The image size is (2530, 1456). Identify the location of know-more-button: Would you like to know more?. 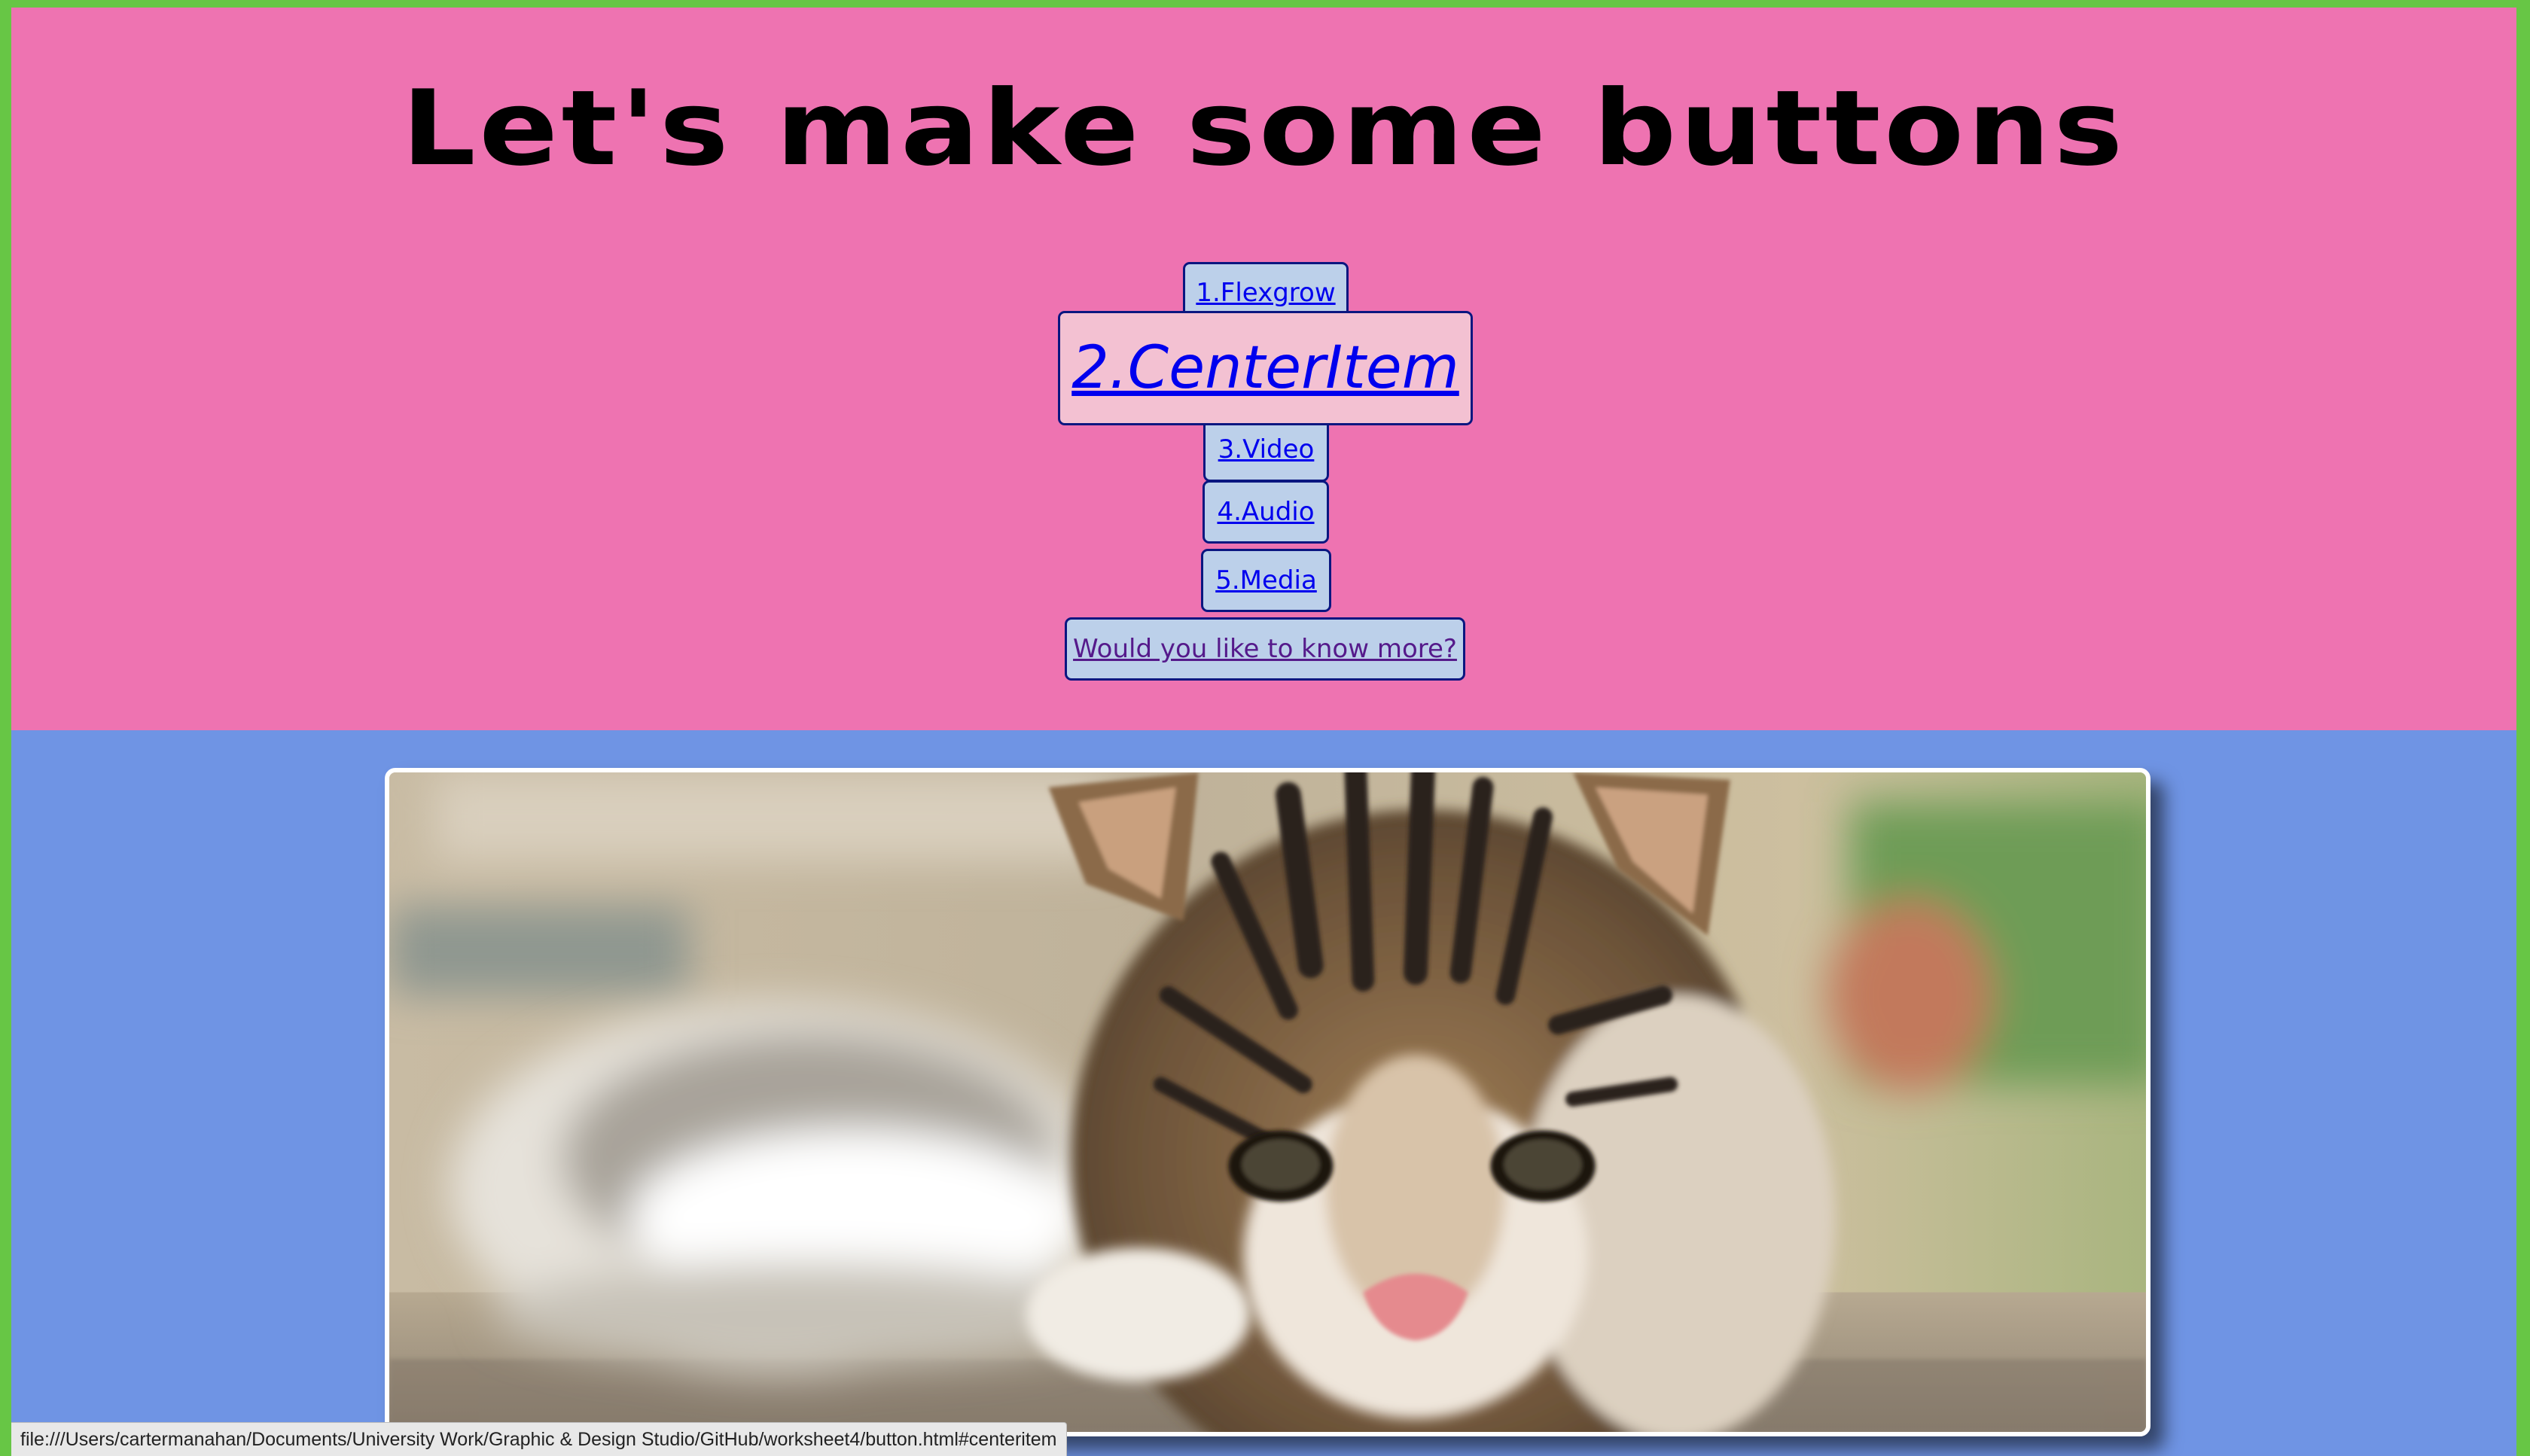
(1265, 649).